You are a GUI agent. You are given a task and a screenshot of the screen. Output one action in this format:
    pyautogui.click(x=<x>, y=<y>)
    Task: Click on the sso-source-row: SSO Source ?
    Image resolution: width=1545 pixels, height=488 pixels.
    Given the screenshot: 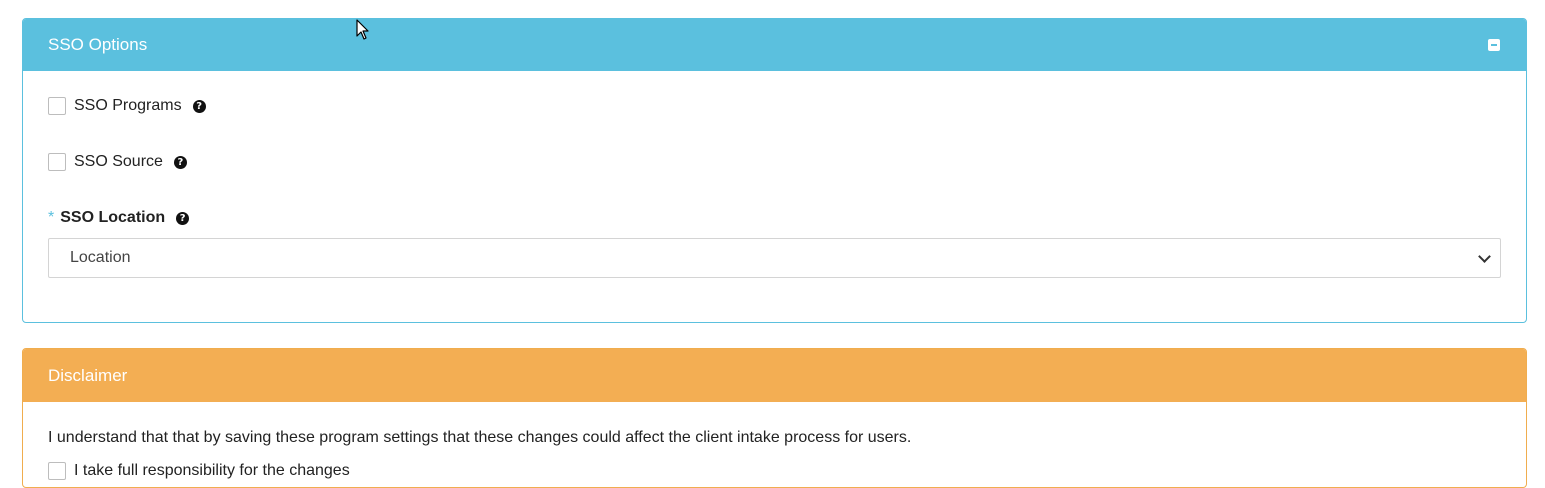 What is the action you would take?
    pyautogui.click(x=117, y=162)
    